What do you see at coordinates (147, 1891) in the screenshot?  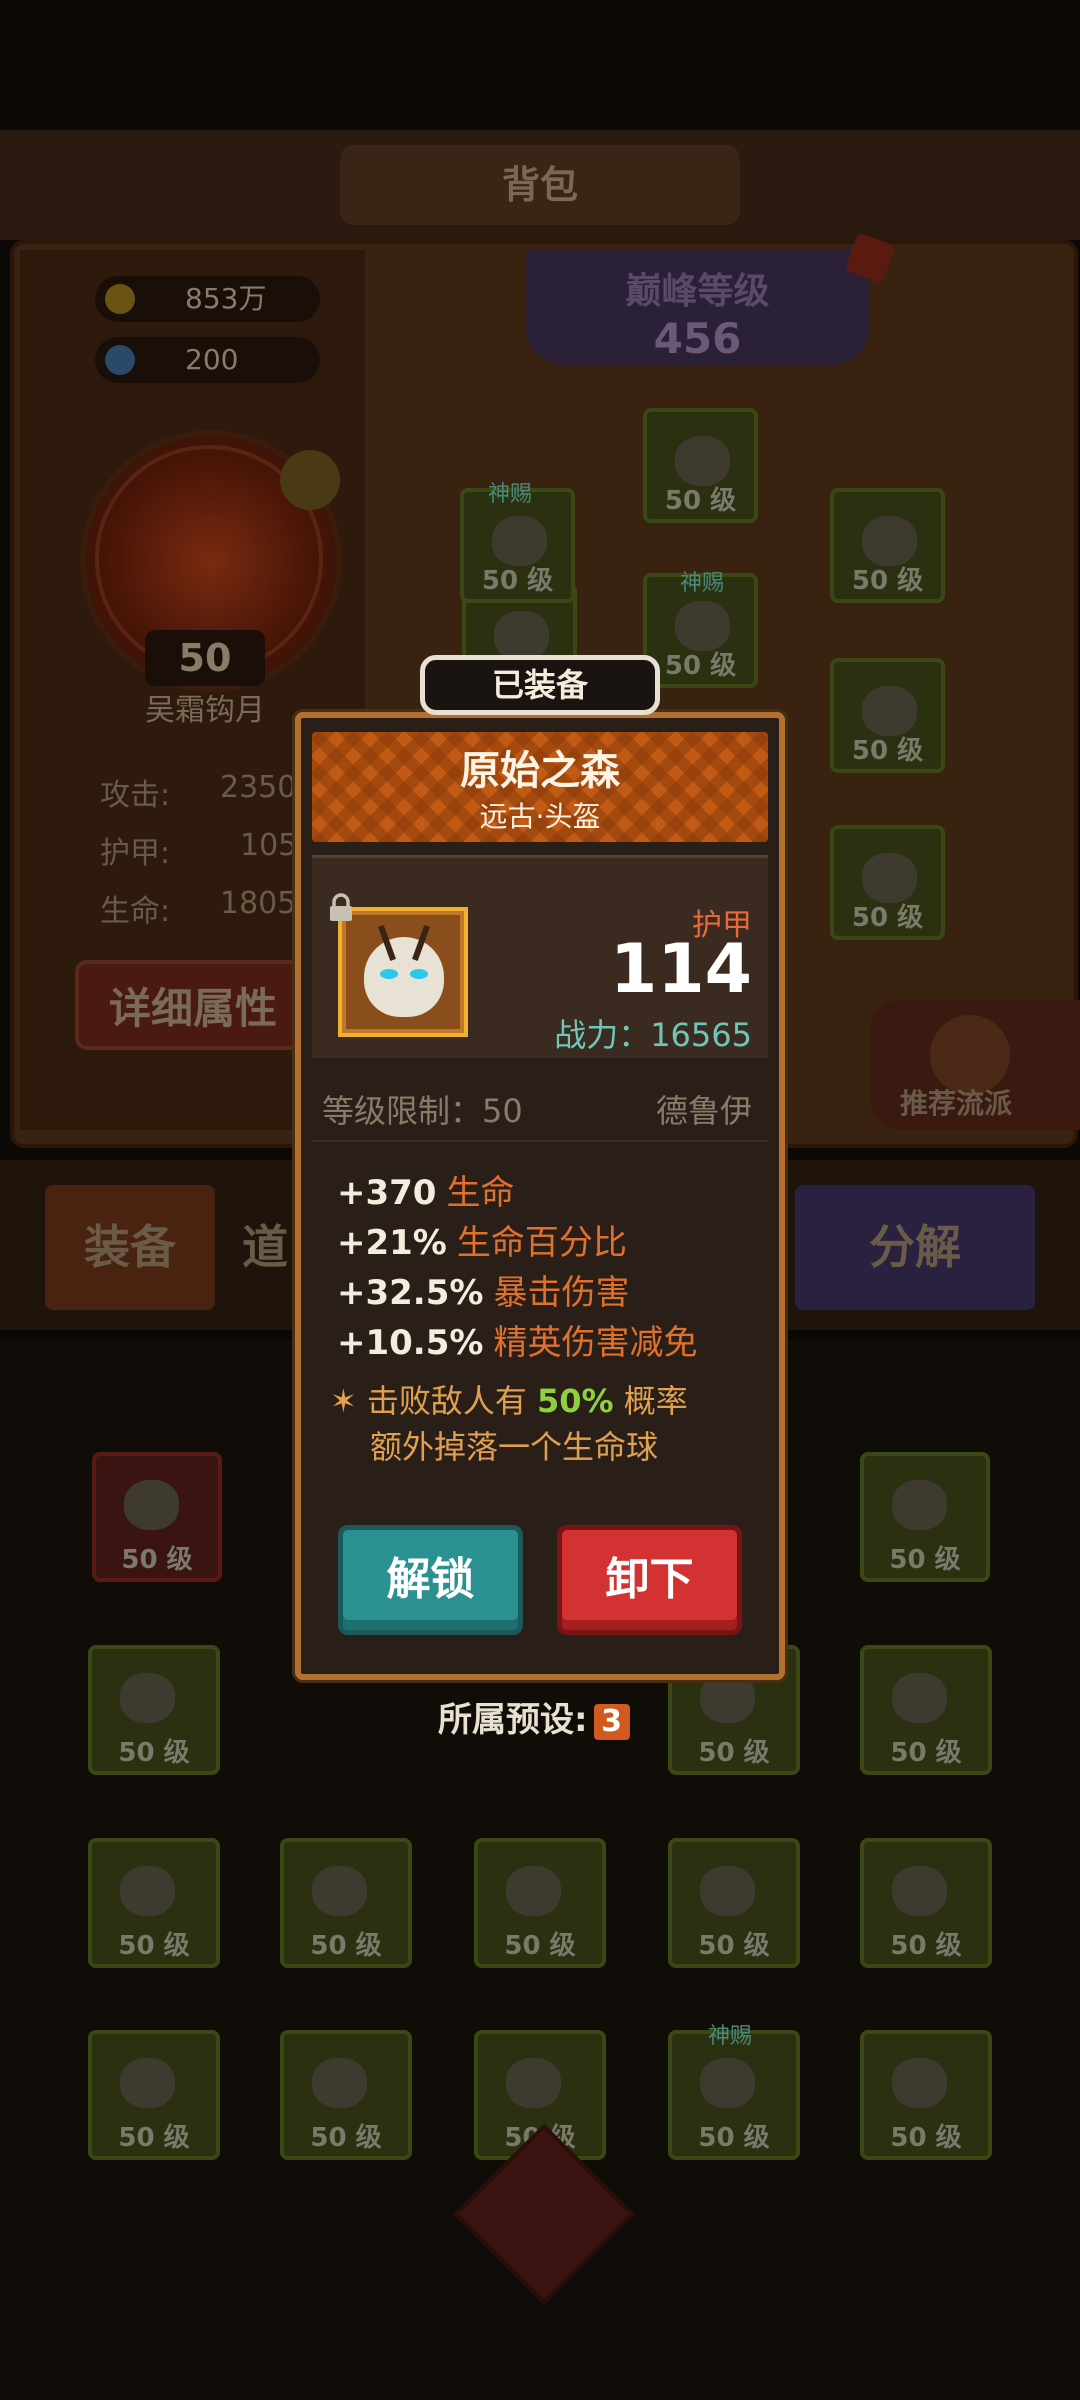 I see `armor-icon` at bounding box center [147, 1891].